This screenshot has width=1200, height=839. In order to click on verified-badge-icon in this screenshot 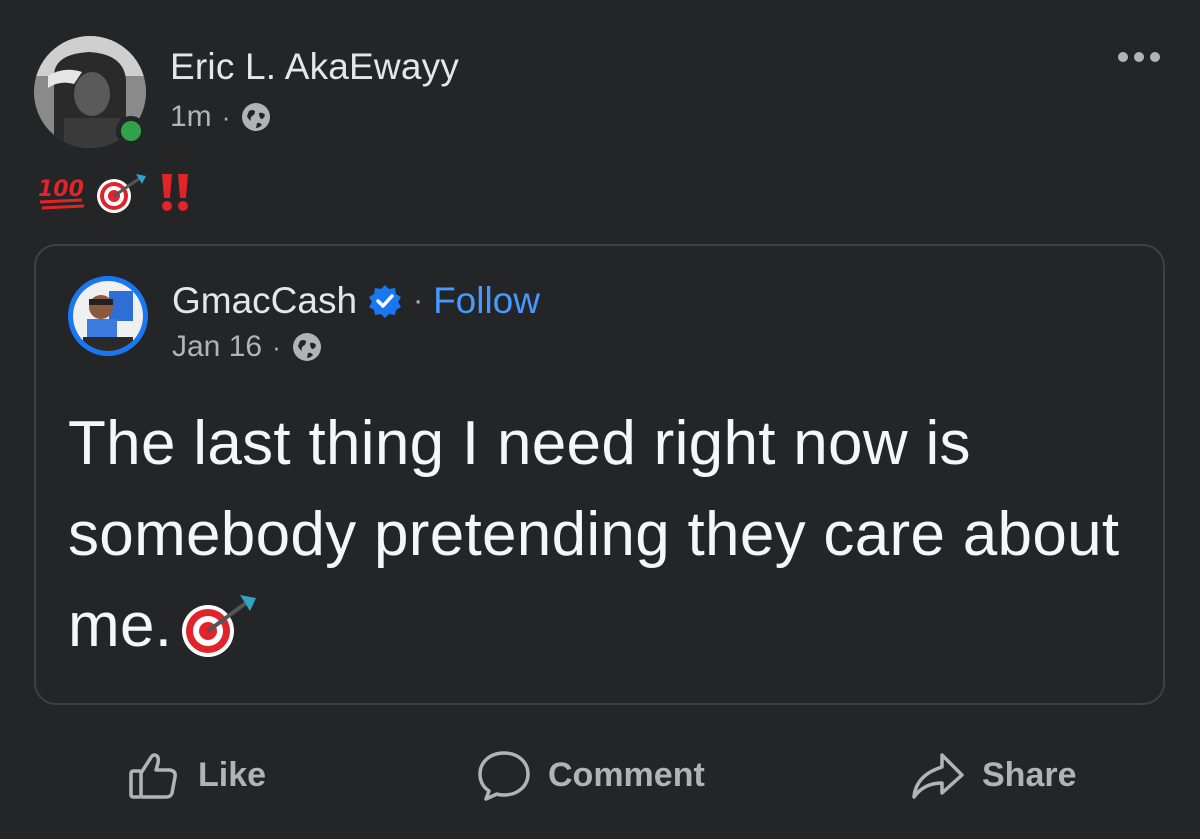, I will do `click(385, 301)`.